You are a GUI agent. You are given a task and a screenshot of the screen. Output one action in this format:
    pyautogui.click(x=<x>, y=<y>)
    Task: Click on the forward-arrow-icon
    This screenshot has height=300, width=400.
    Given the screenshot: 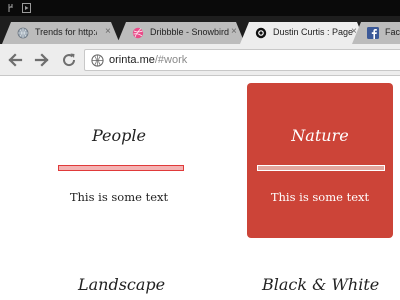 What is the action you would take?
    pyautogui.click(x=42, y=60)
    